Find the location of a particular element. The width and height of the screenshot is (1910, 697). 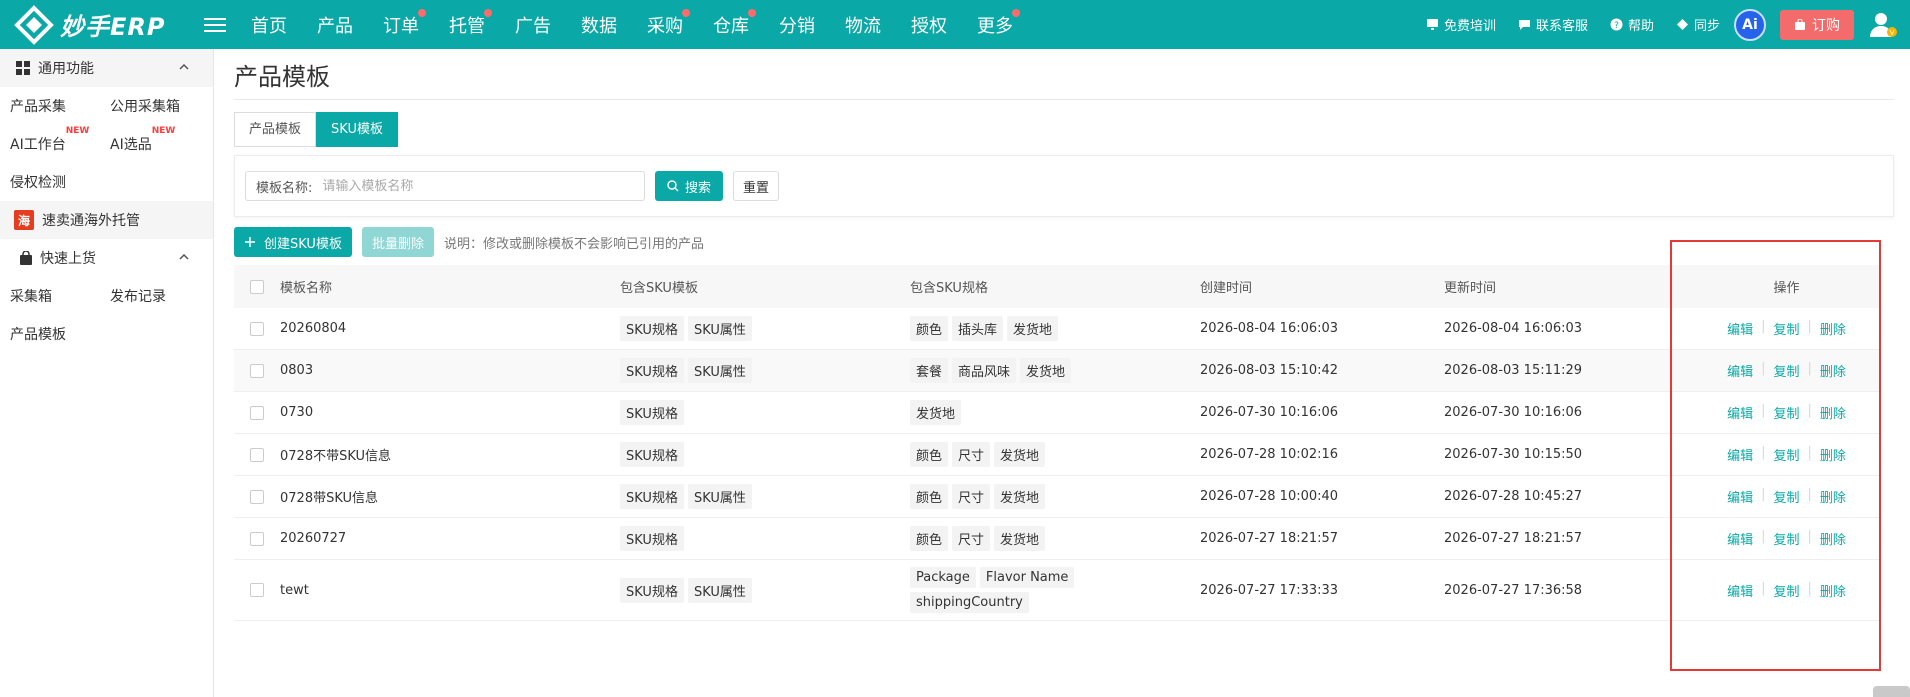

updated-time-cell: 2026-07-27 17:36:58 is located at coordinates (1513, 590).